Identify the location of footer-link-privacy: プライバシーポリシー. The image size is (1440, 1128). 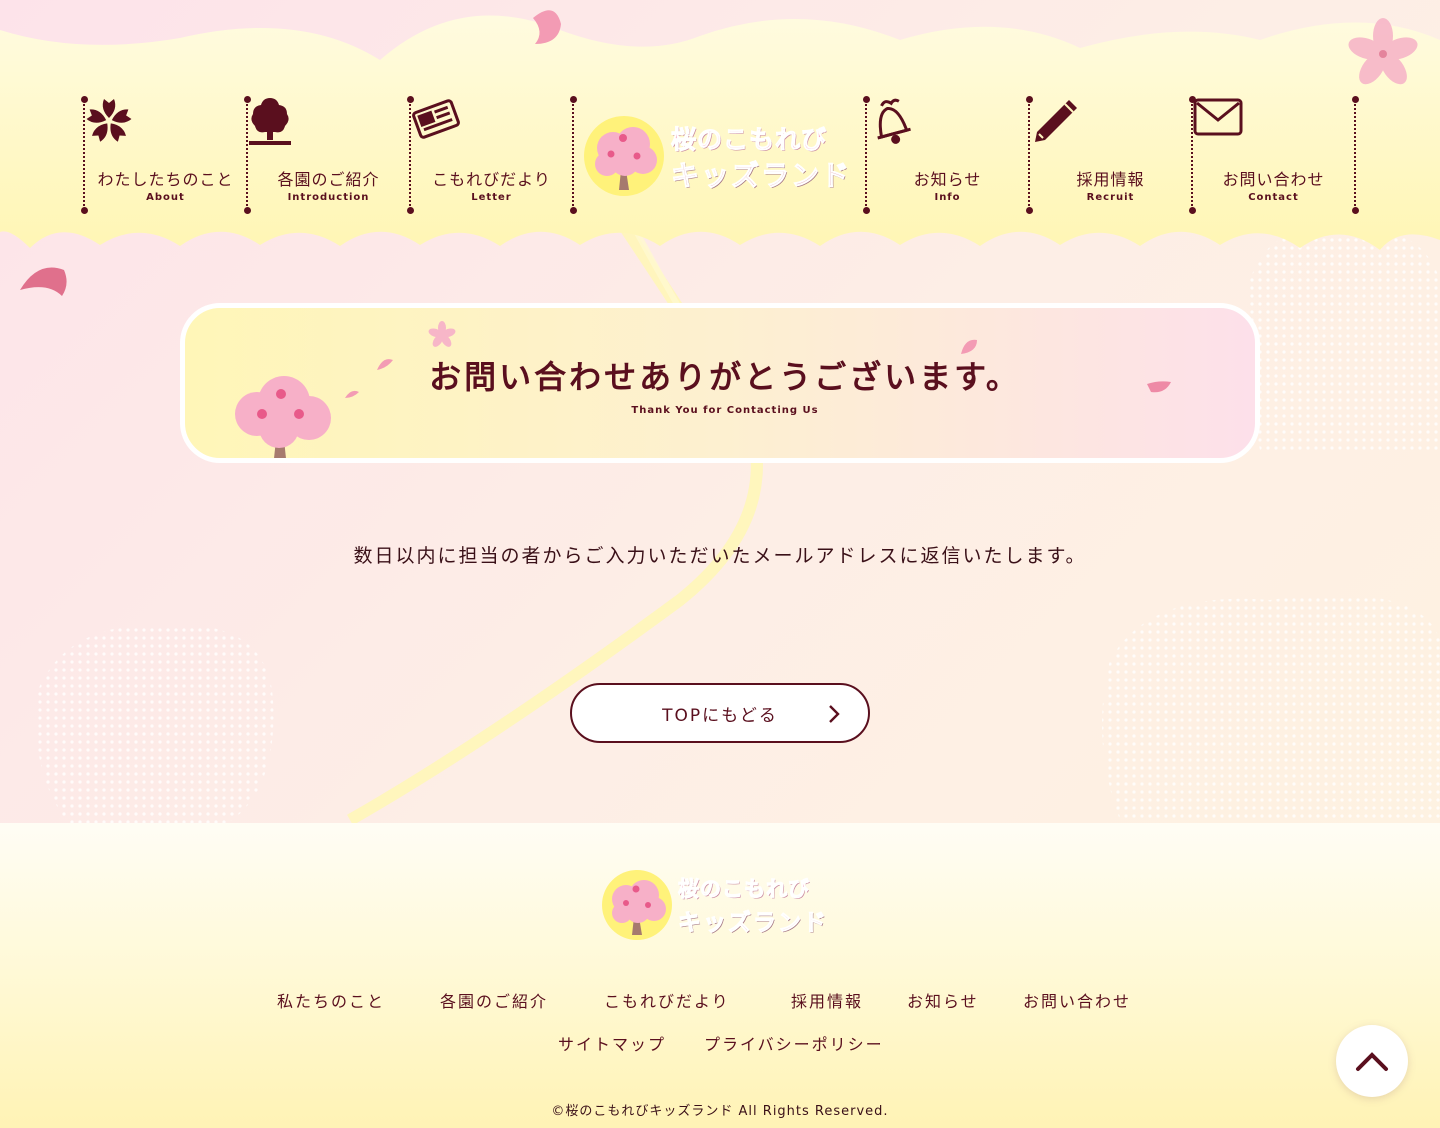
(794, 1043).